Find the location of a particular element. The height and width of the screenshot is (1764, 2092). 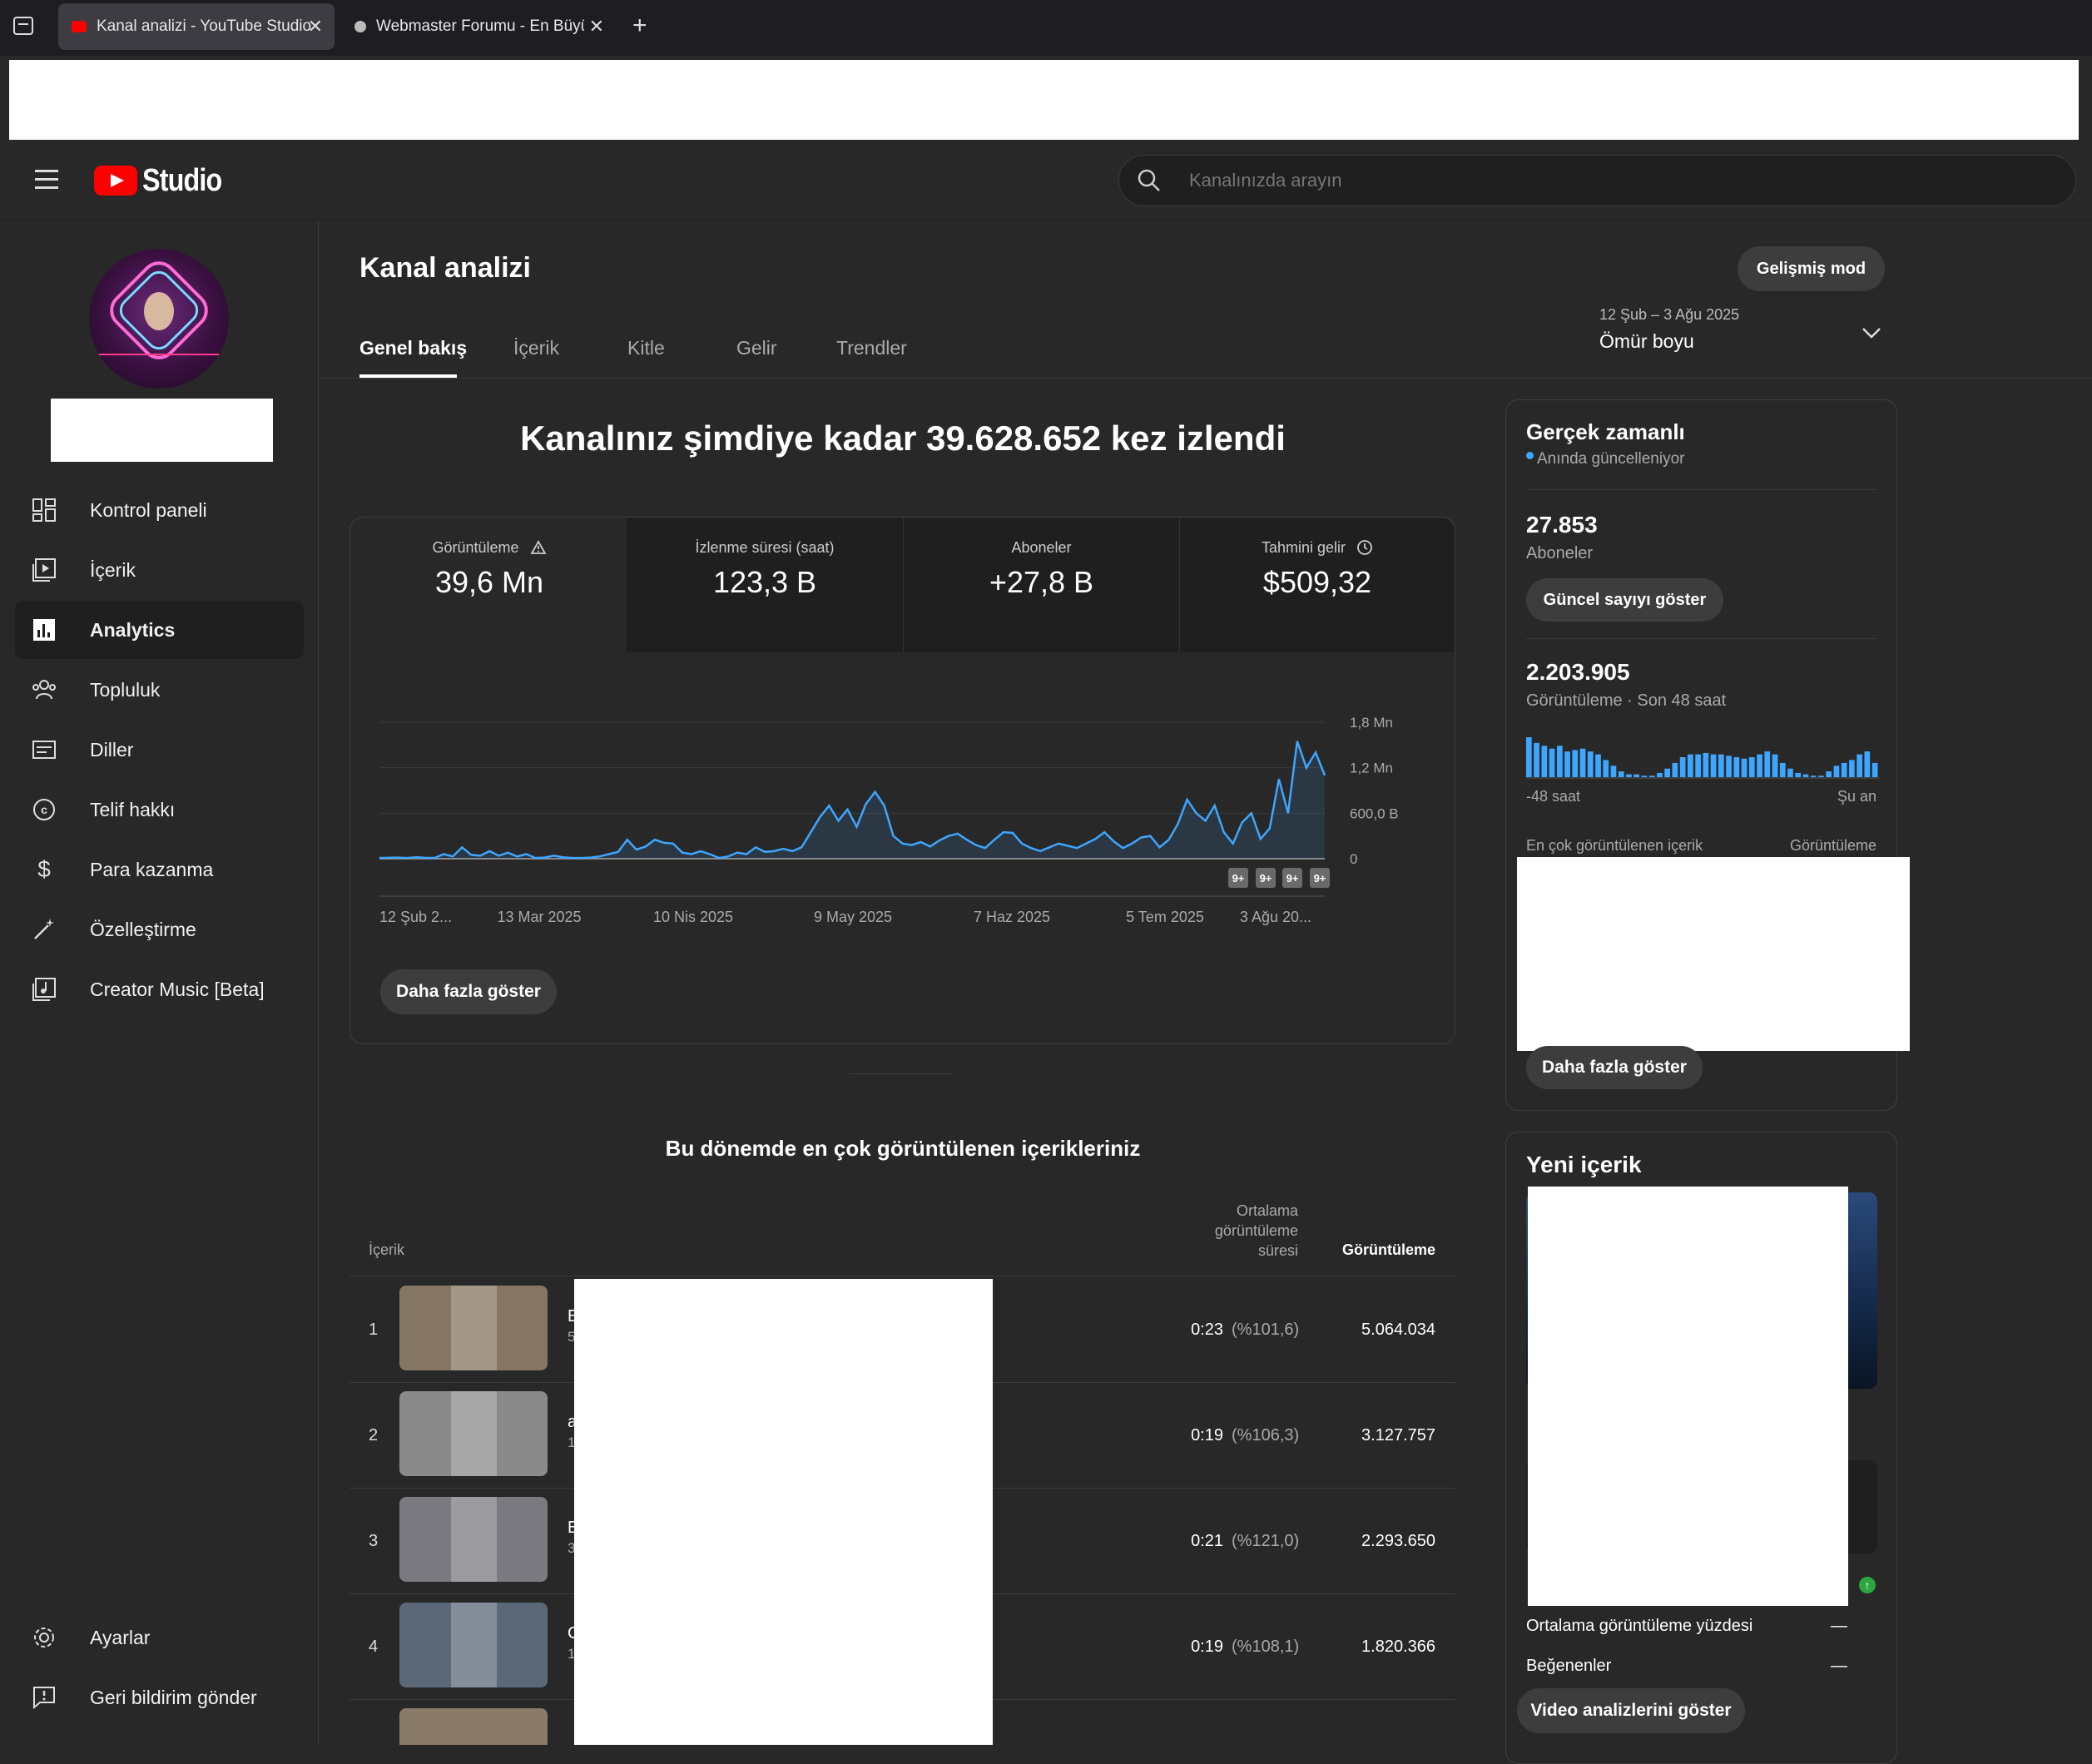

tab-revenue: Gelir is located at coordinates (756, 348).